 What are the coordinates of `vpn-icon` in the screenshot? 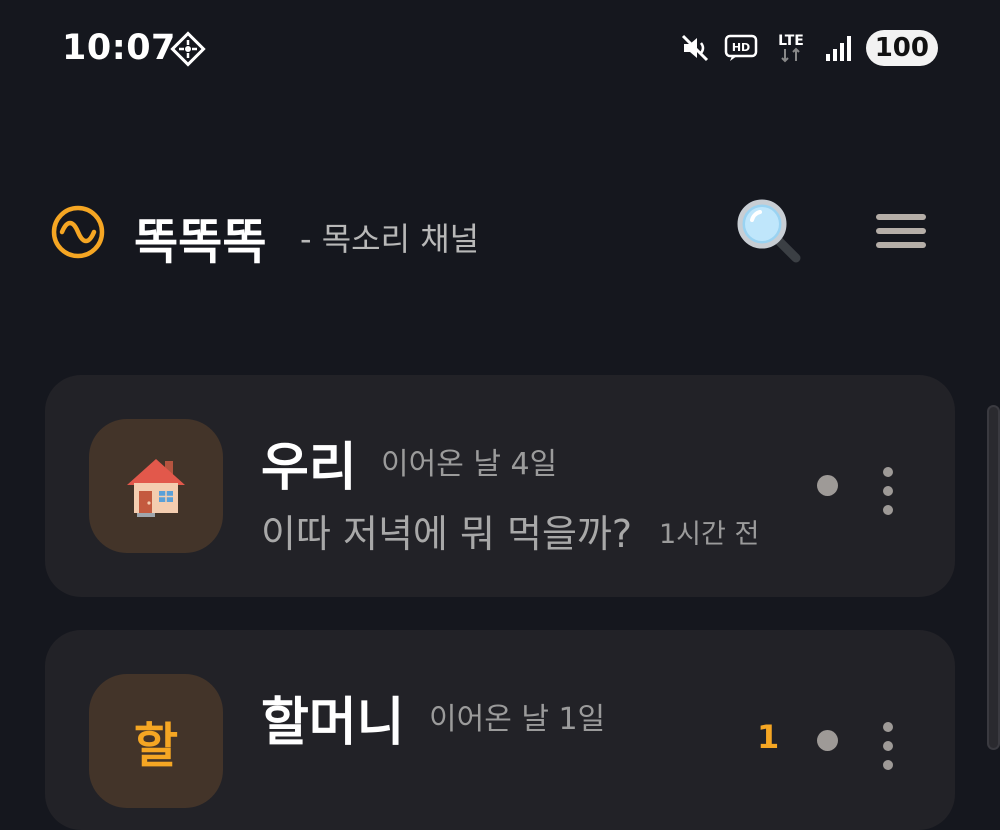 It's located at (188, 49).